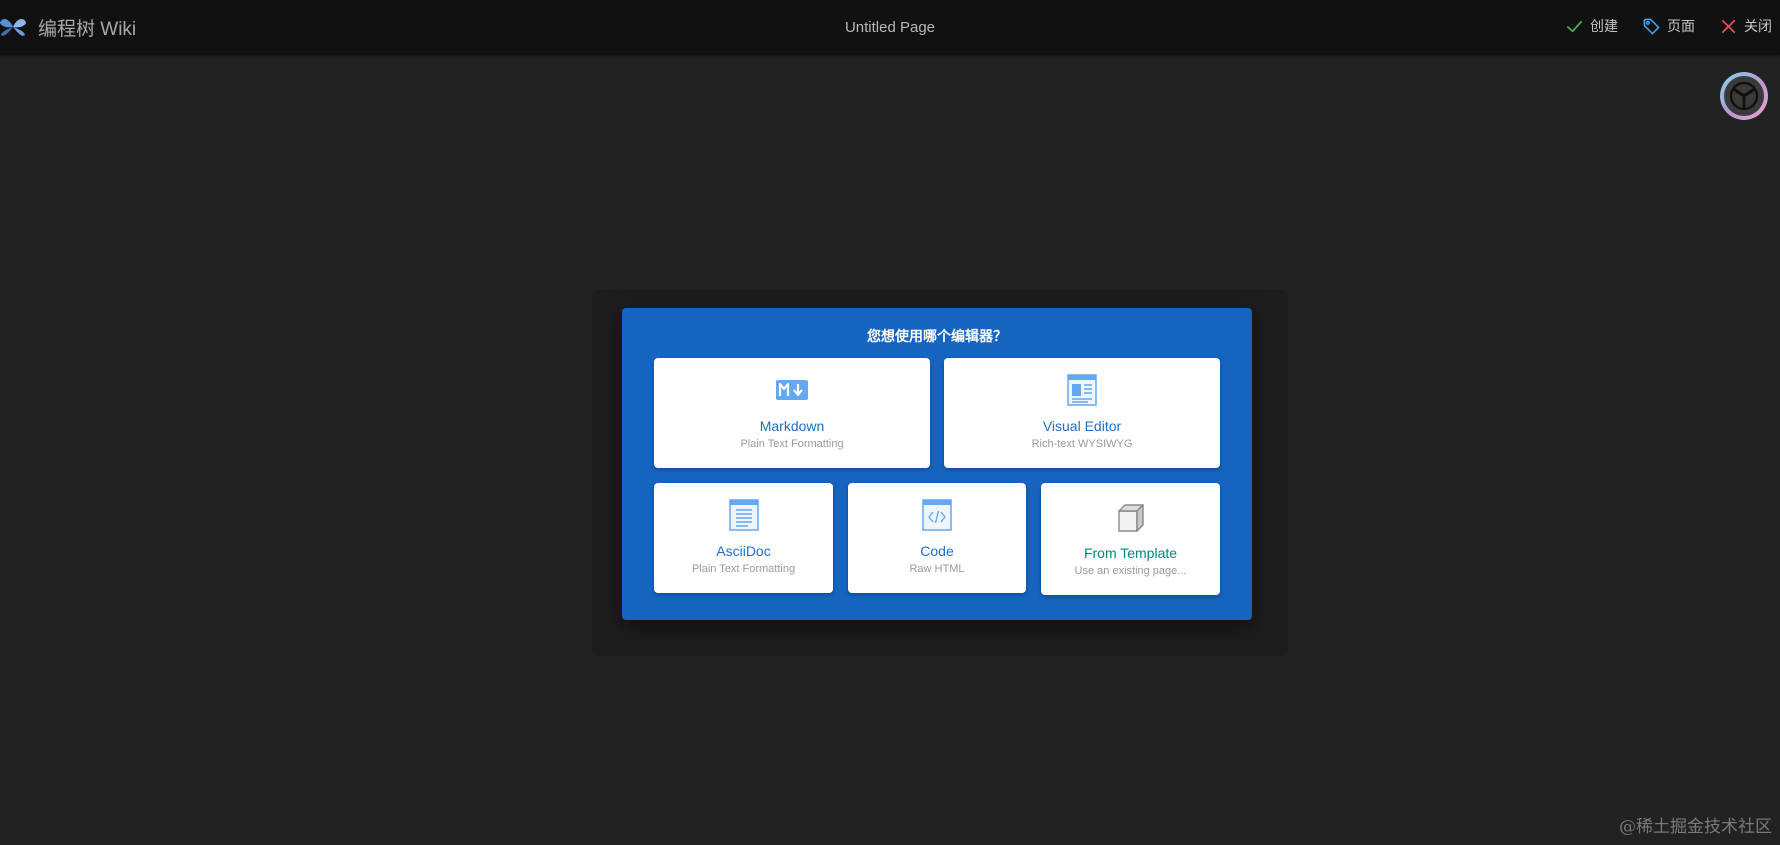 The height and width of the screenshot is (845, 1780). I want to click on editor-name: Markdown, so click(792, 426).